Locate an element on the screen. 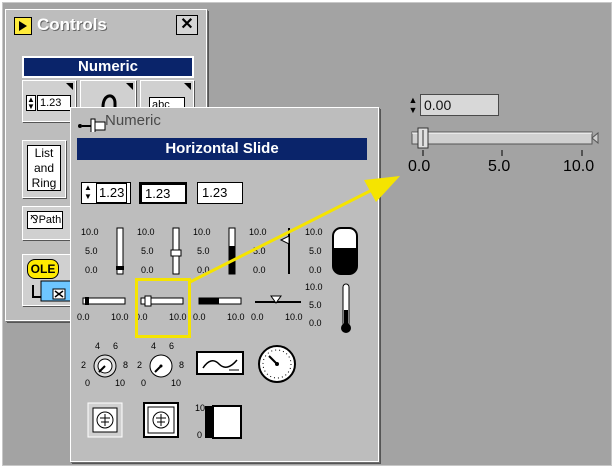 The height and width of the screenshot is (468, 614). vertical-pointer-slide-tool: 10.0 5.0 0.0 is located at coordinates (161, 253).